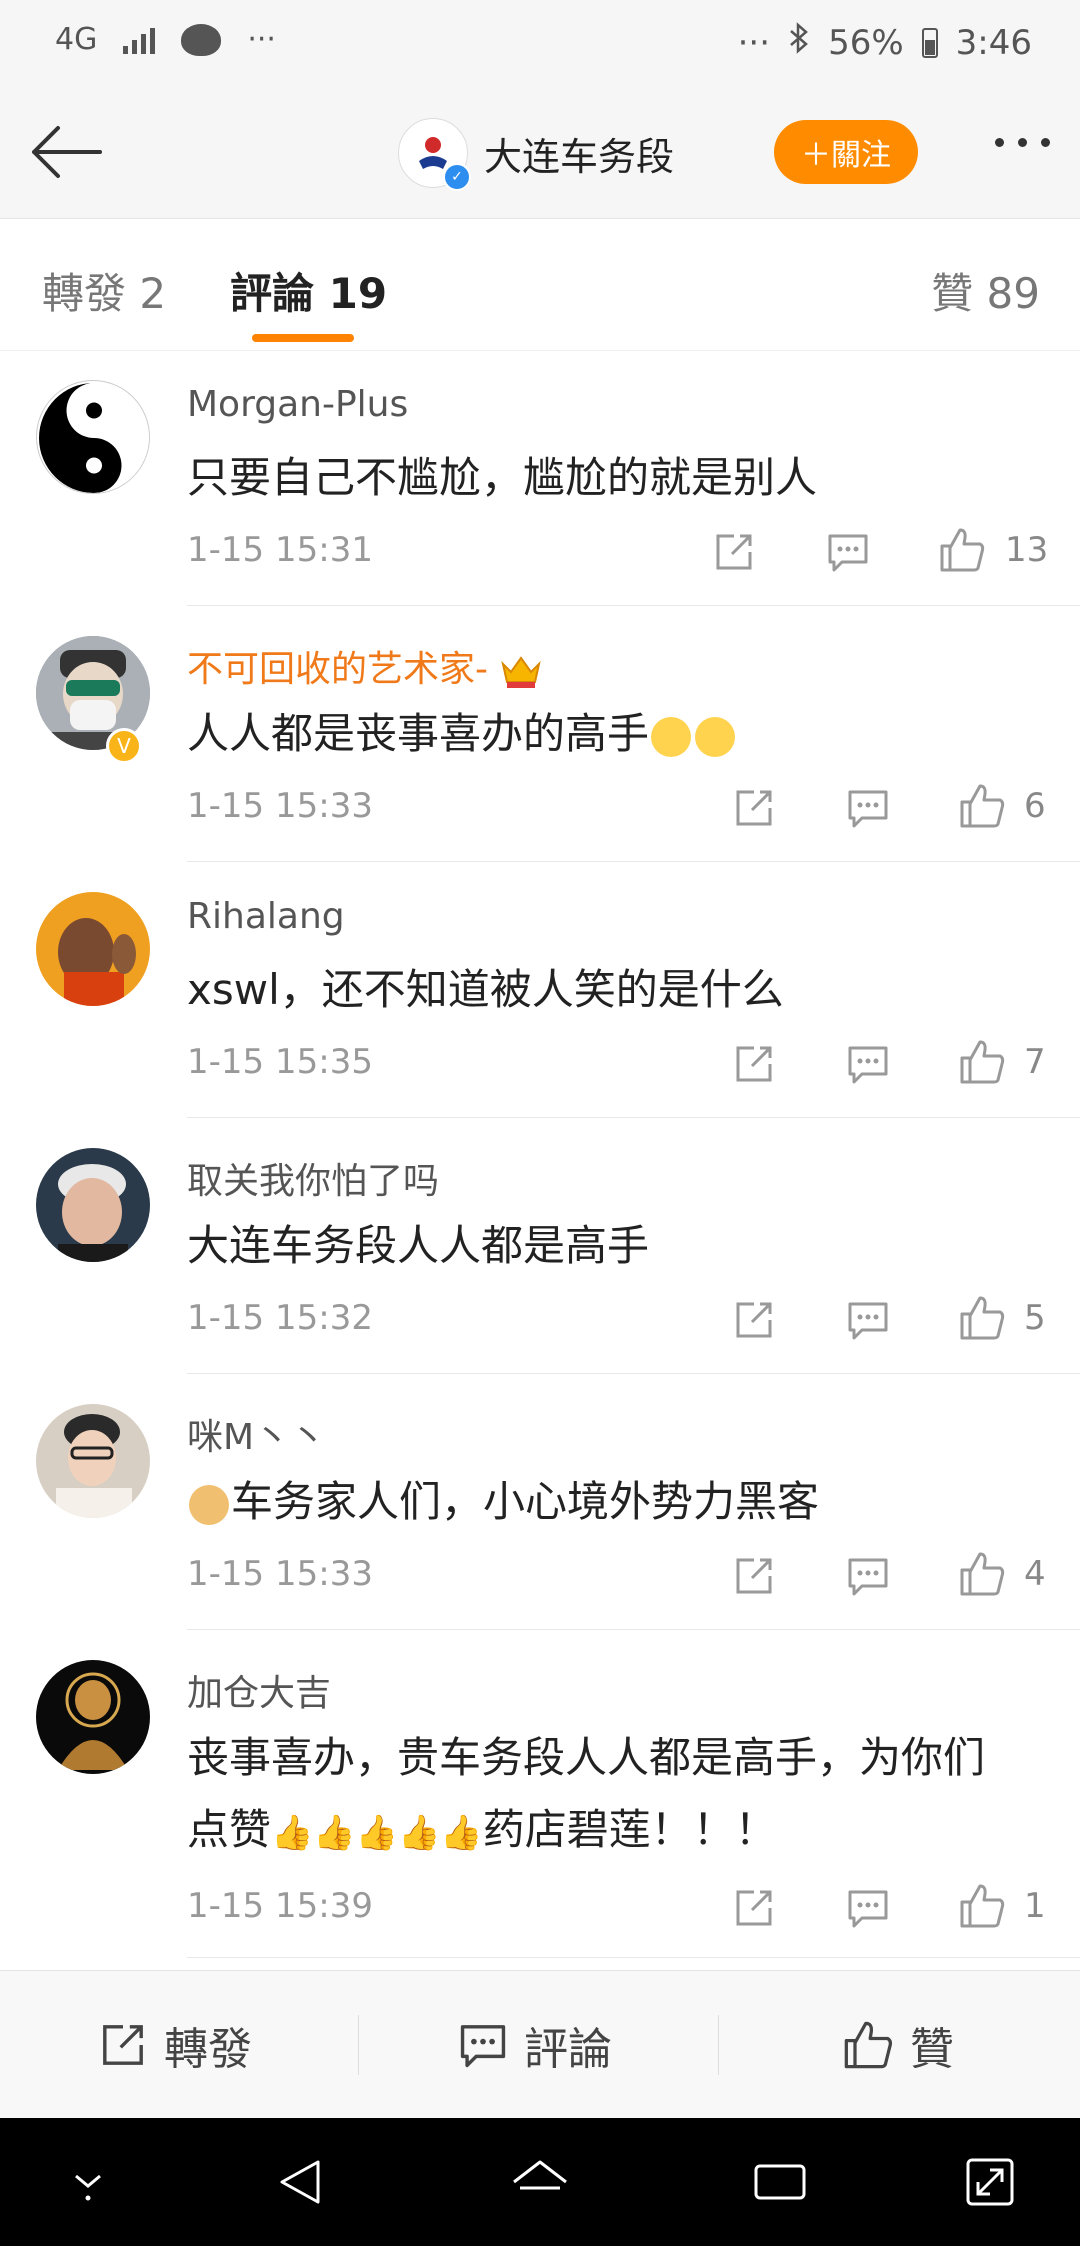  What do you see at coordinates (898, 2045) in the screenshot?
I see `like-button: 贊` at bounding box center [898, 2045].